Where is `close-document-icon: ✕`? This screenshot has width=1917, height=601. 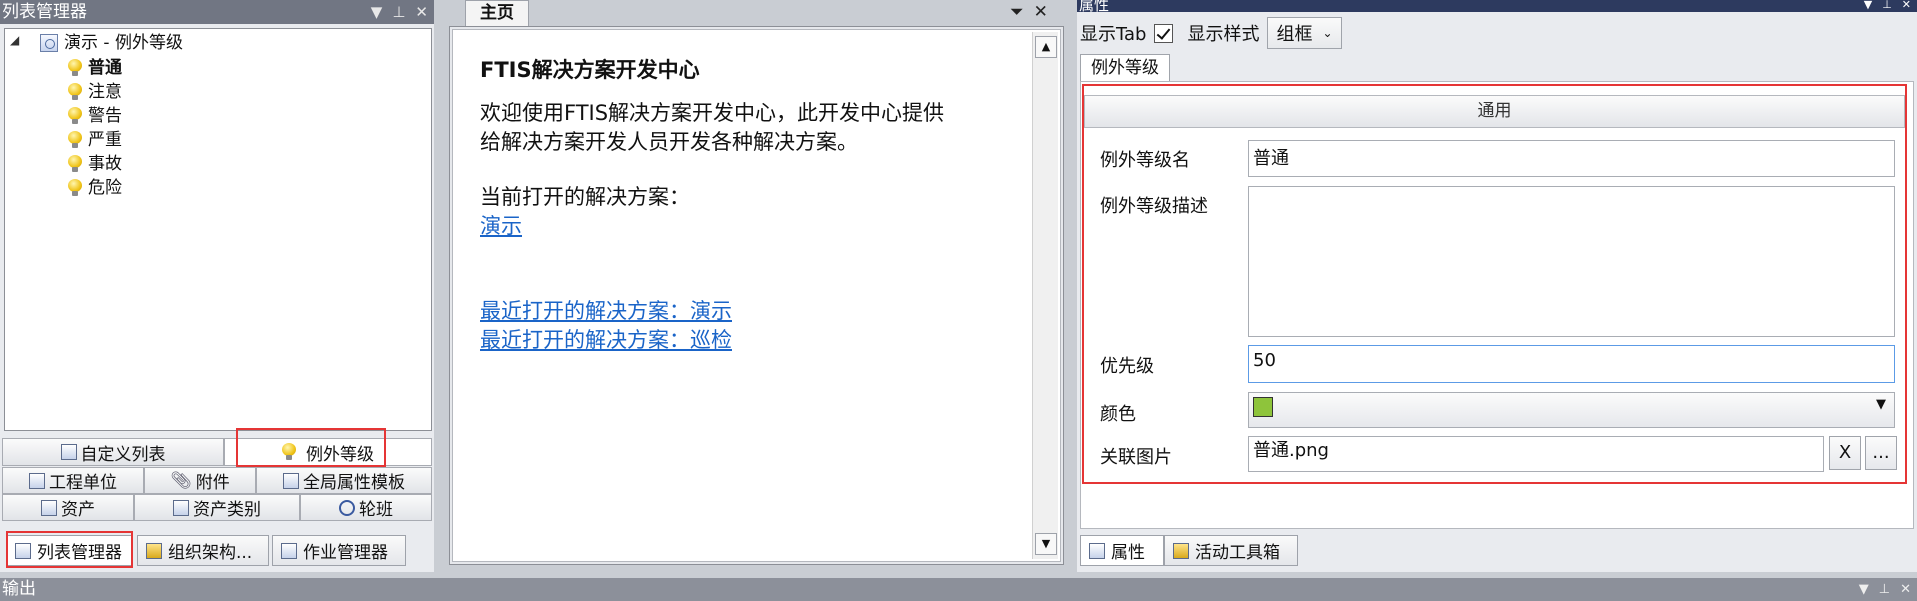 close-document-icon: ✕ is located at coordinates (1041, 12).